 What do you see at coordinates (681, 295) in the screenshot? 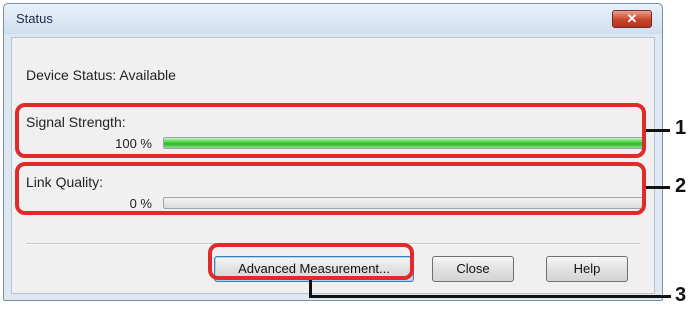
I see `callout-number-3: 3` at bounding box center [681, 295].